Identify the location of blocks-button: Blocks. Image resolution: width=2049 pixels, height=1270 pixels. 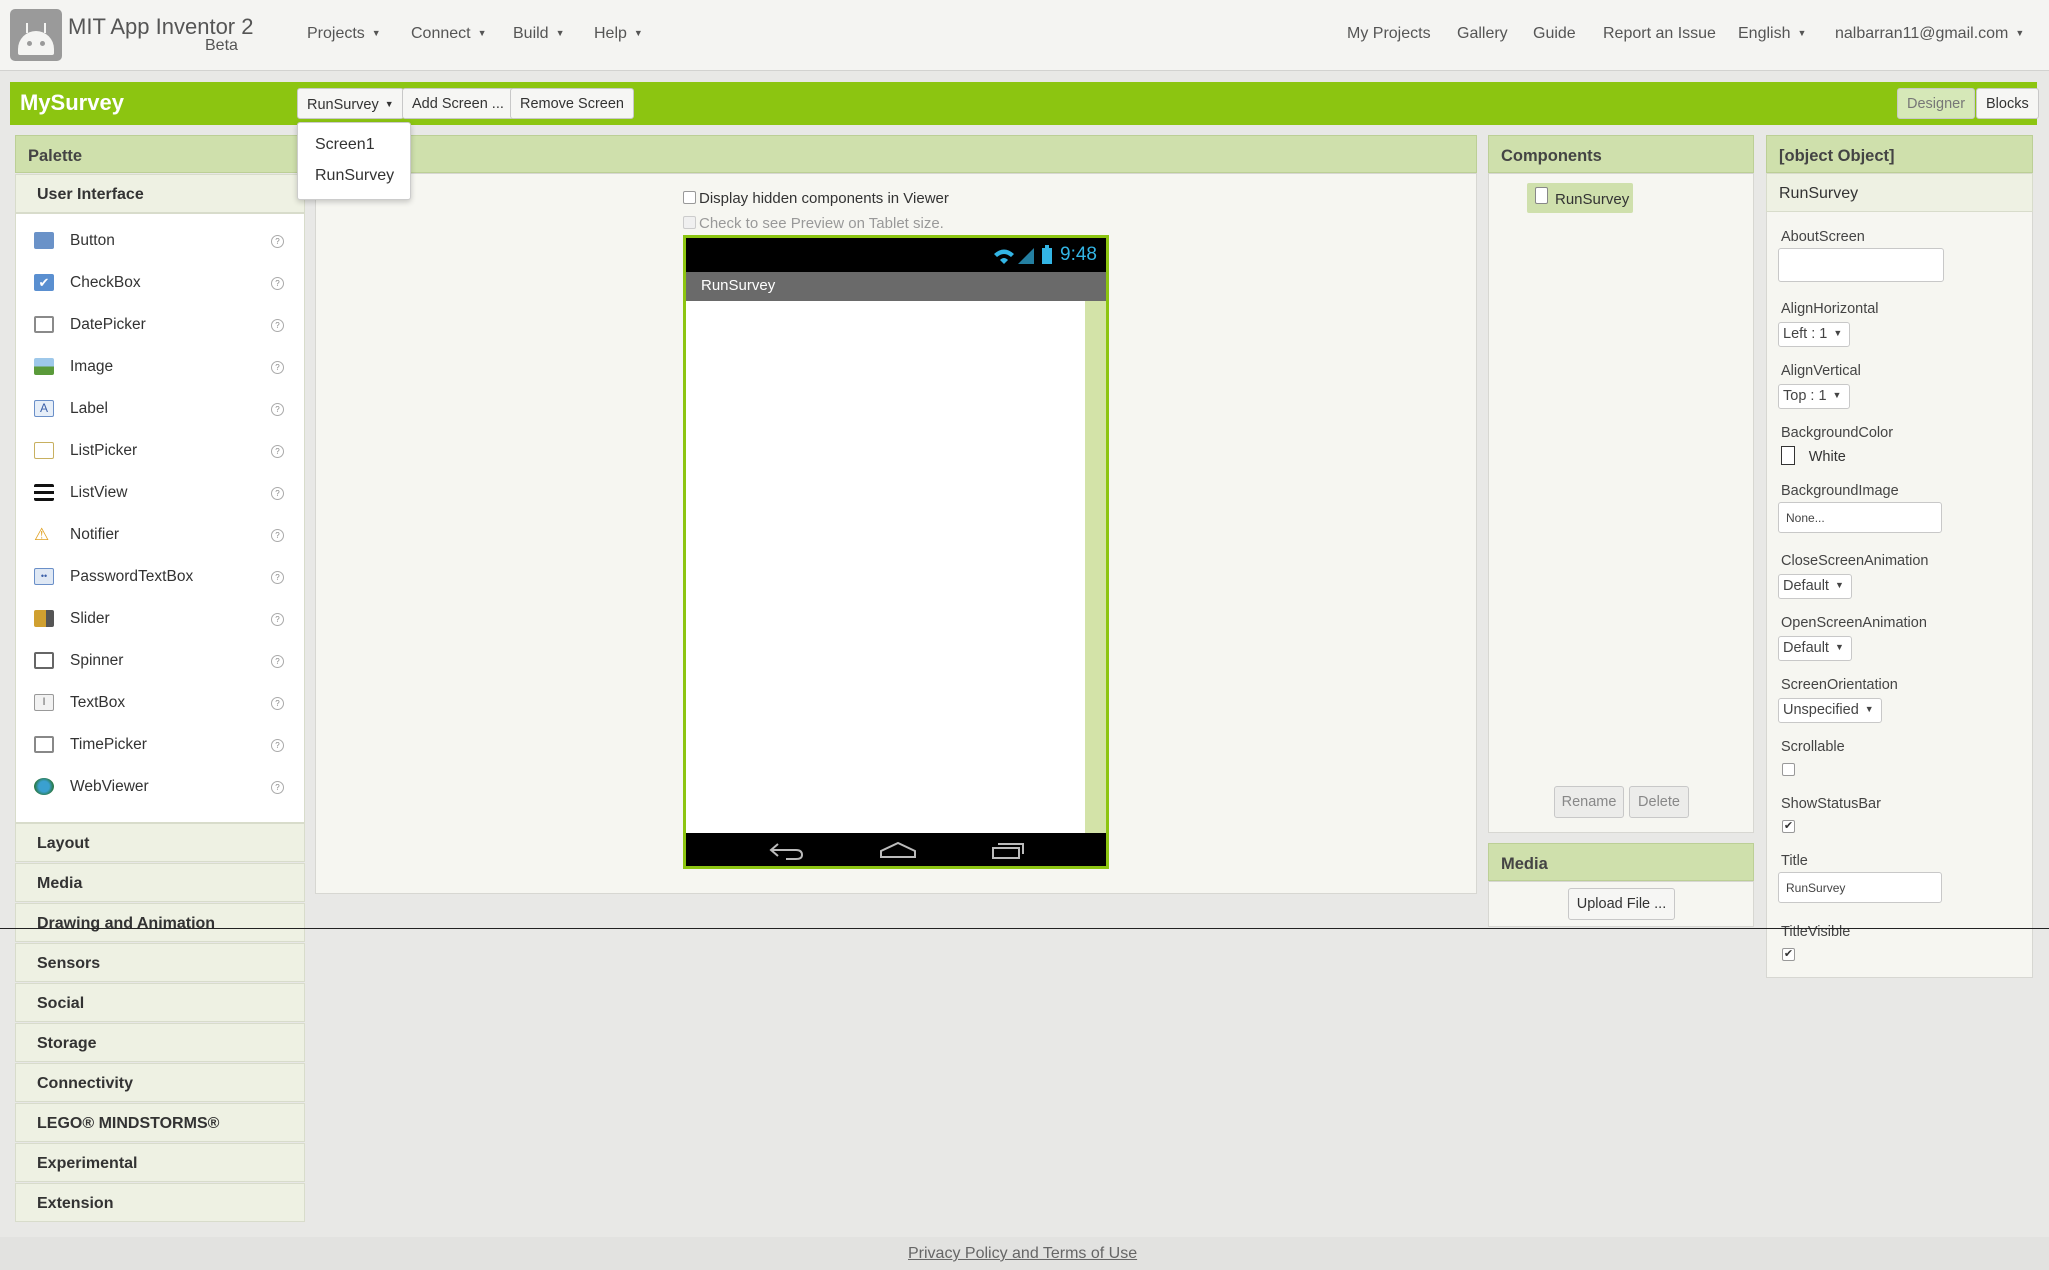
(2007, 103).